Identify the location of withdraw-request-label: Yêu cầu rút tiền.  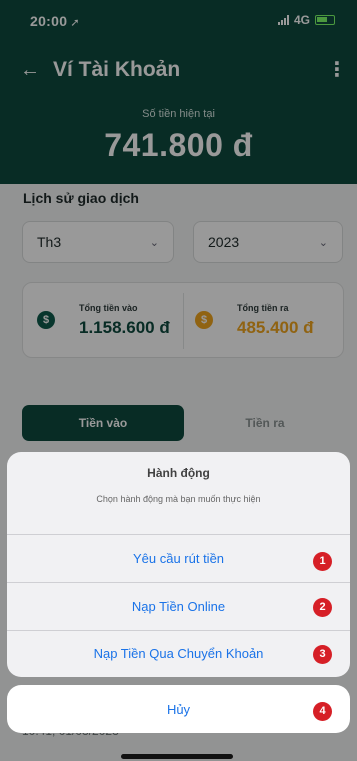
(178, 558).